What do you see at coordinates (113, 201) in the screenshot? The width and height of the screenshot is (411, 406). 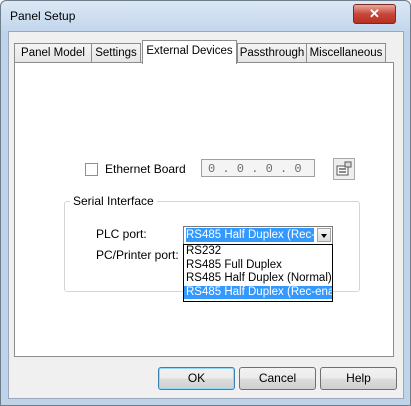 I see `serial-interface-title: Serial Interface` at bounding box center [113, 201].